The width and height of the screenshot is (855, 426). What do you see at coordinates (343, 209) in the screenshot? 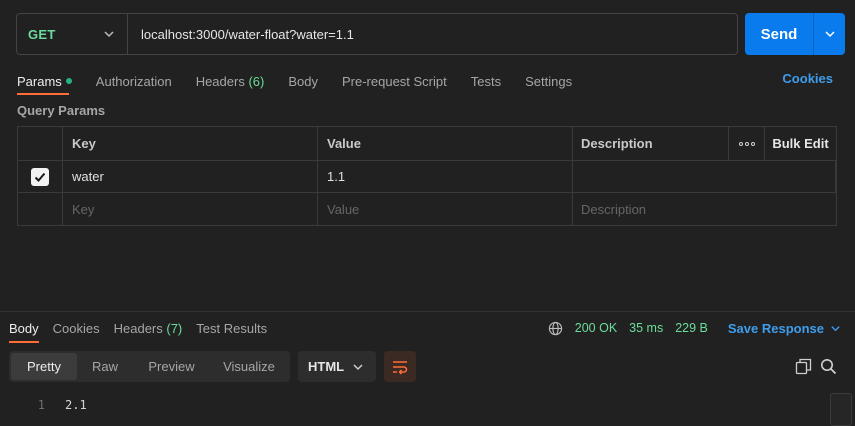
I see `value-placeholder: Value` at bounding box center [343, 209].